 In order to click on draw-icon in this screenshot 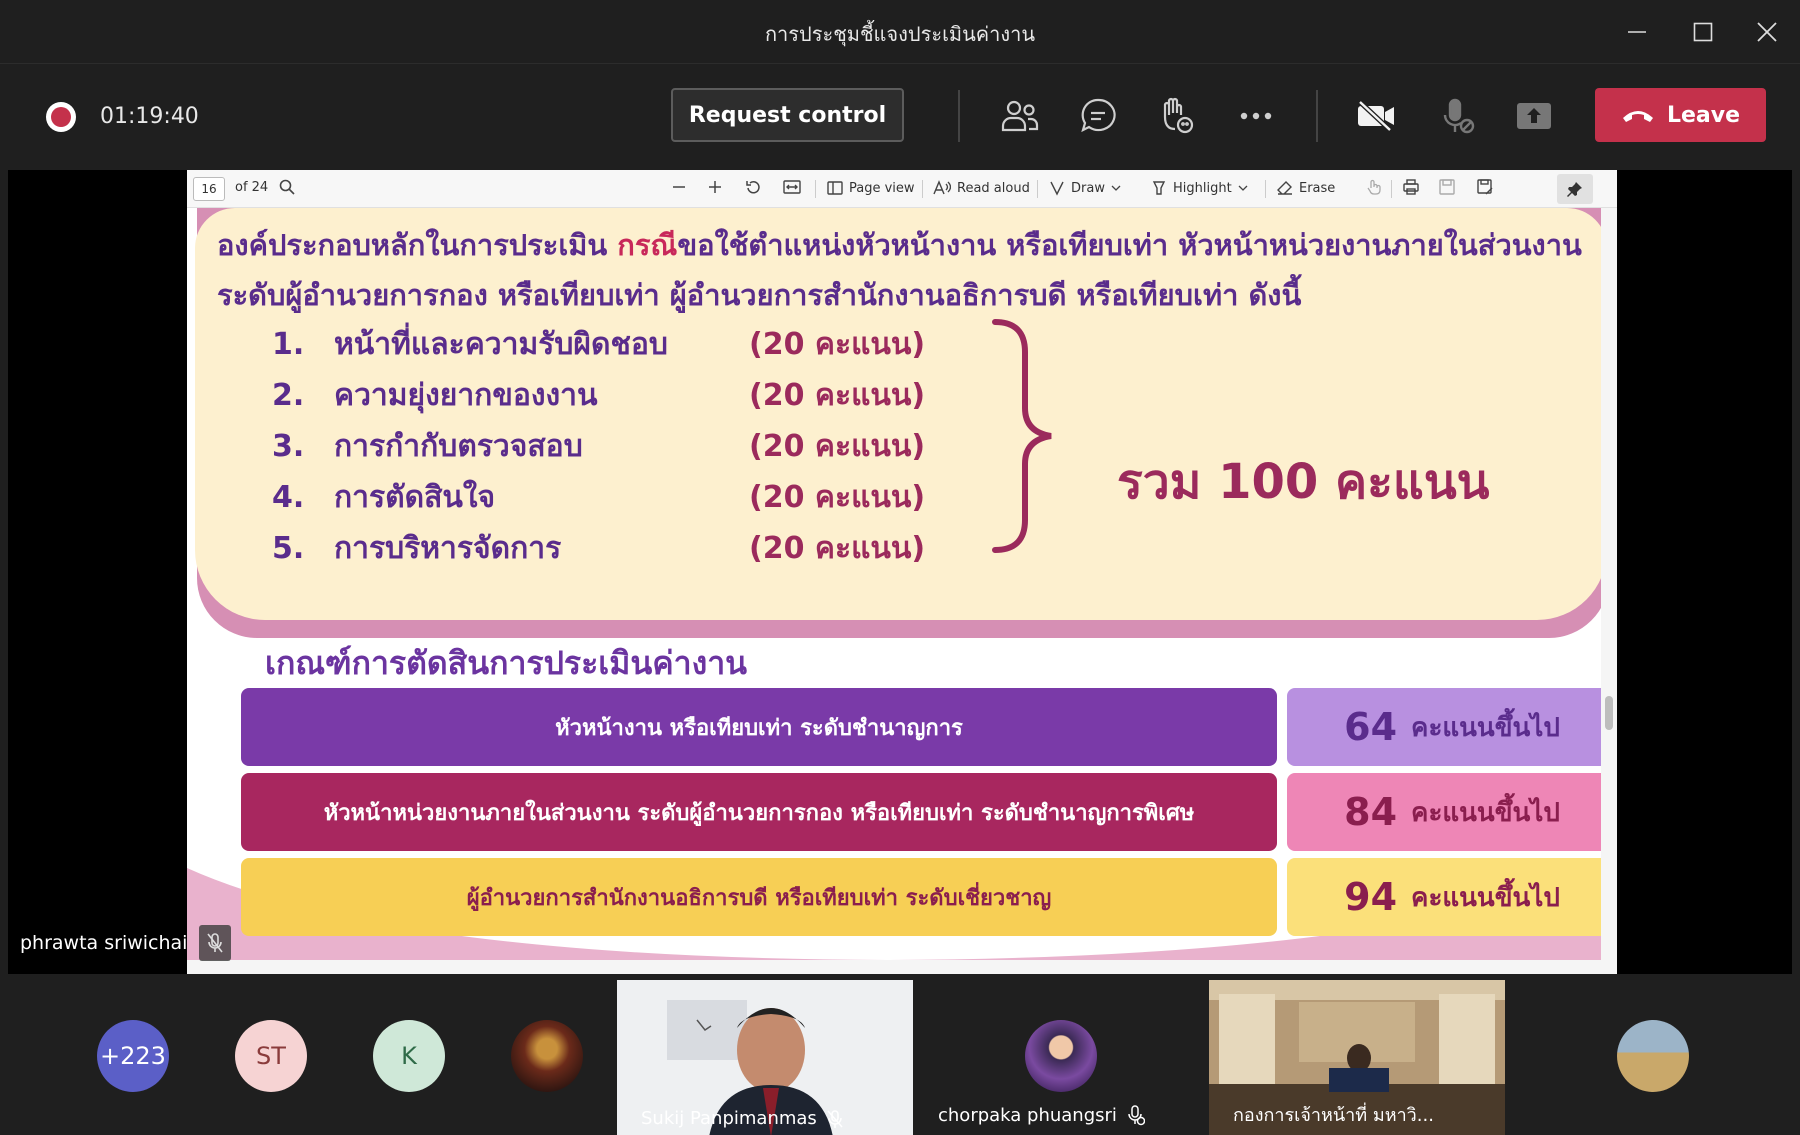, I will do `click(1057, 188)`.